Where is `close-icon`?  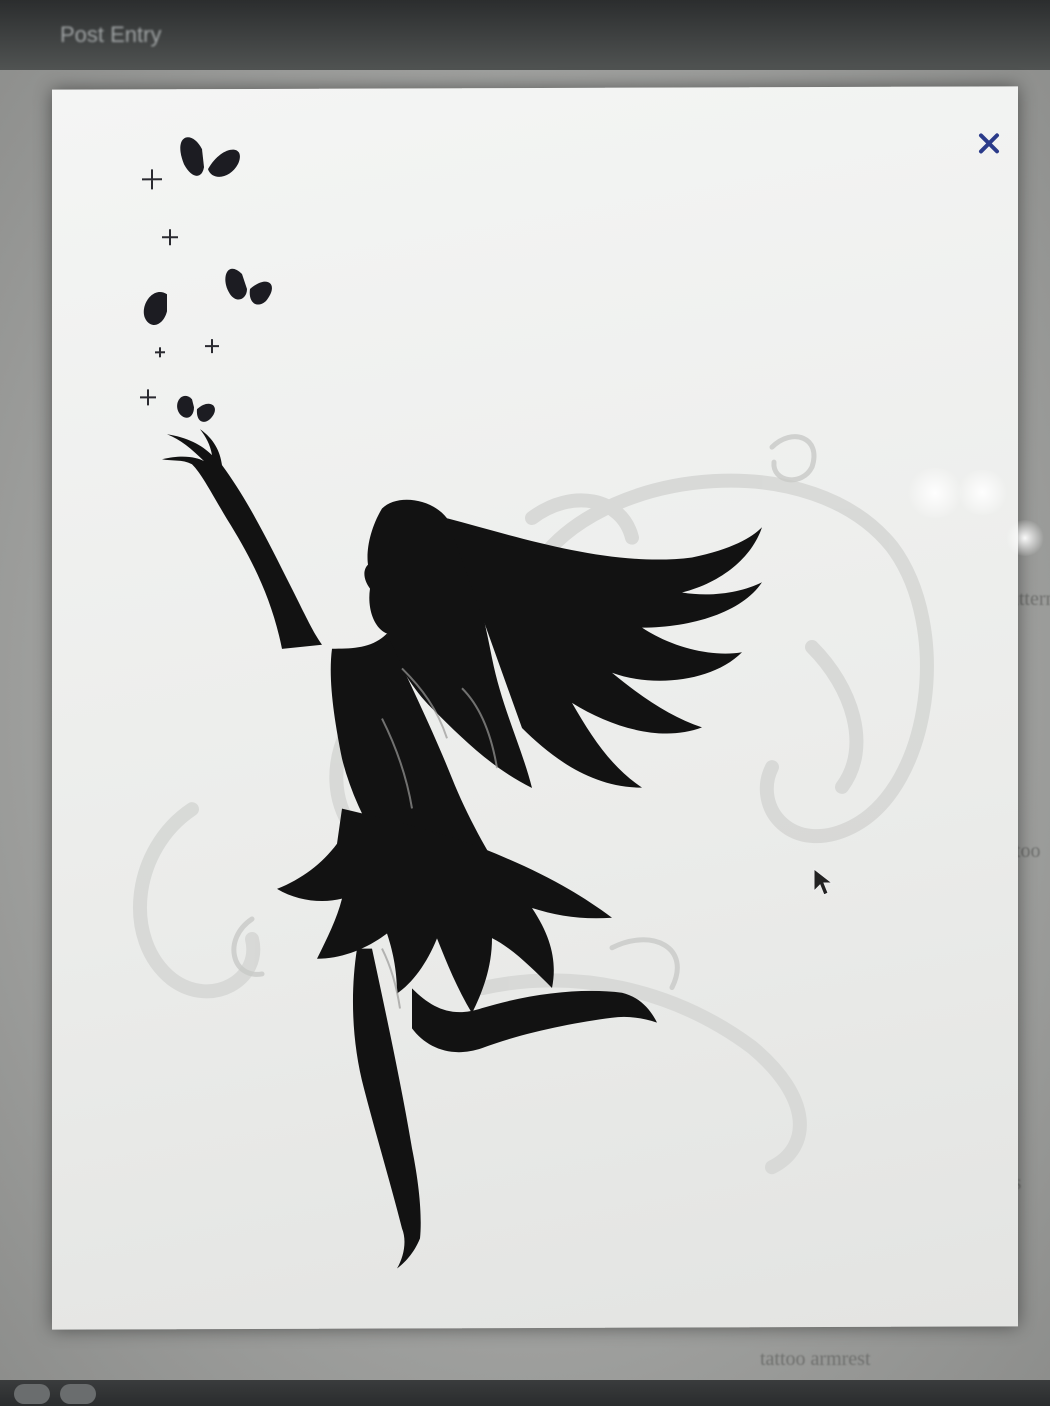 close-icon is located at coordinates (989, 143).